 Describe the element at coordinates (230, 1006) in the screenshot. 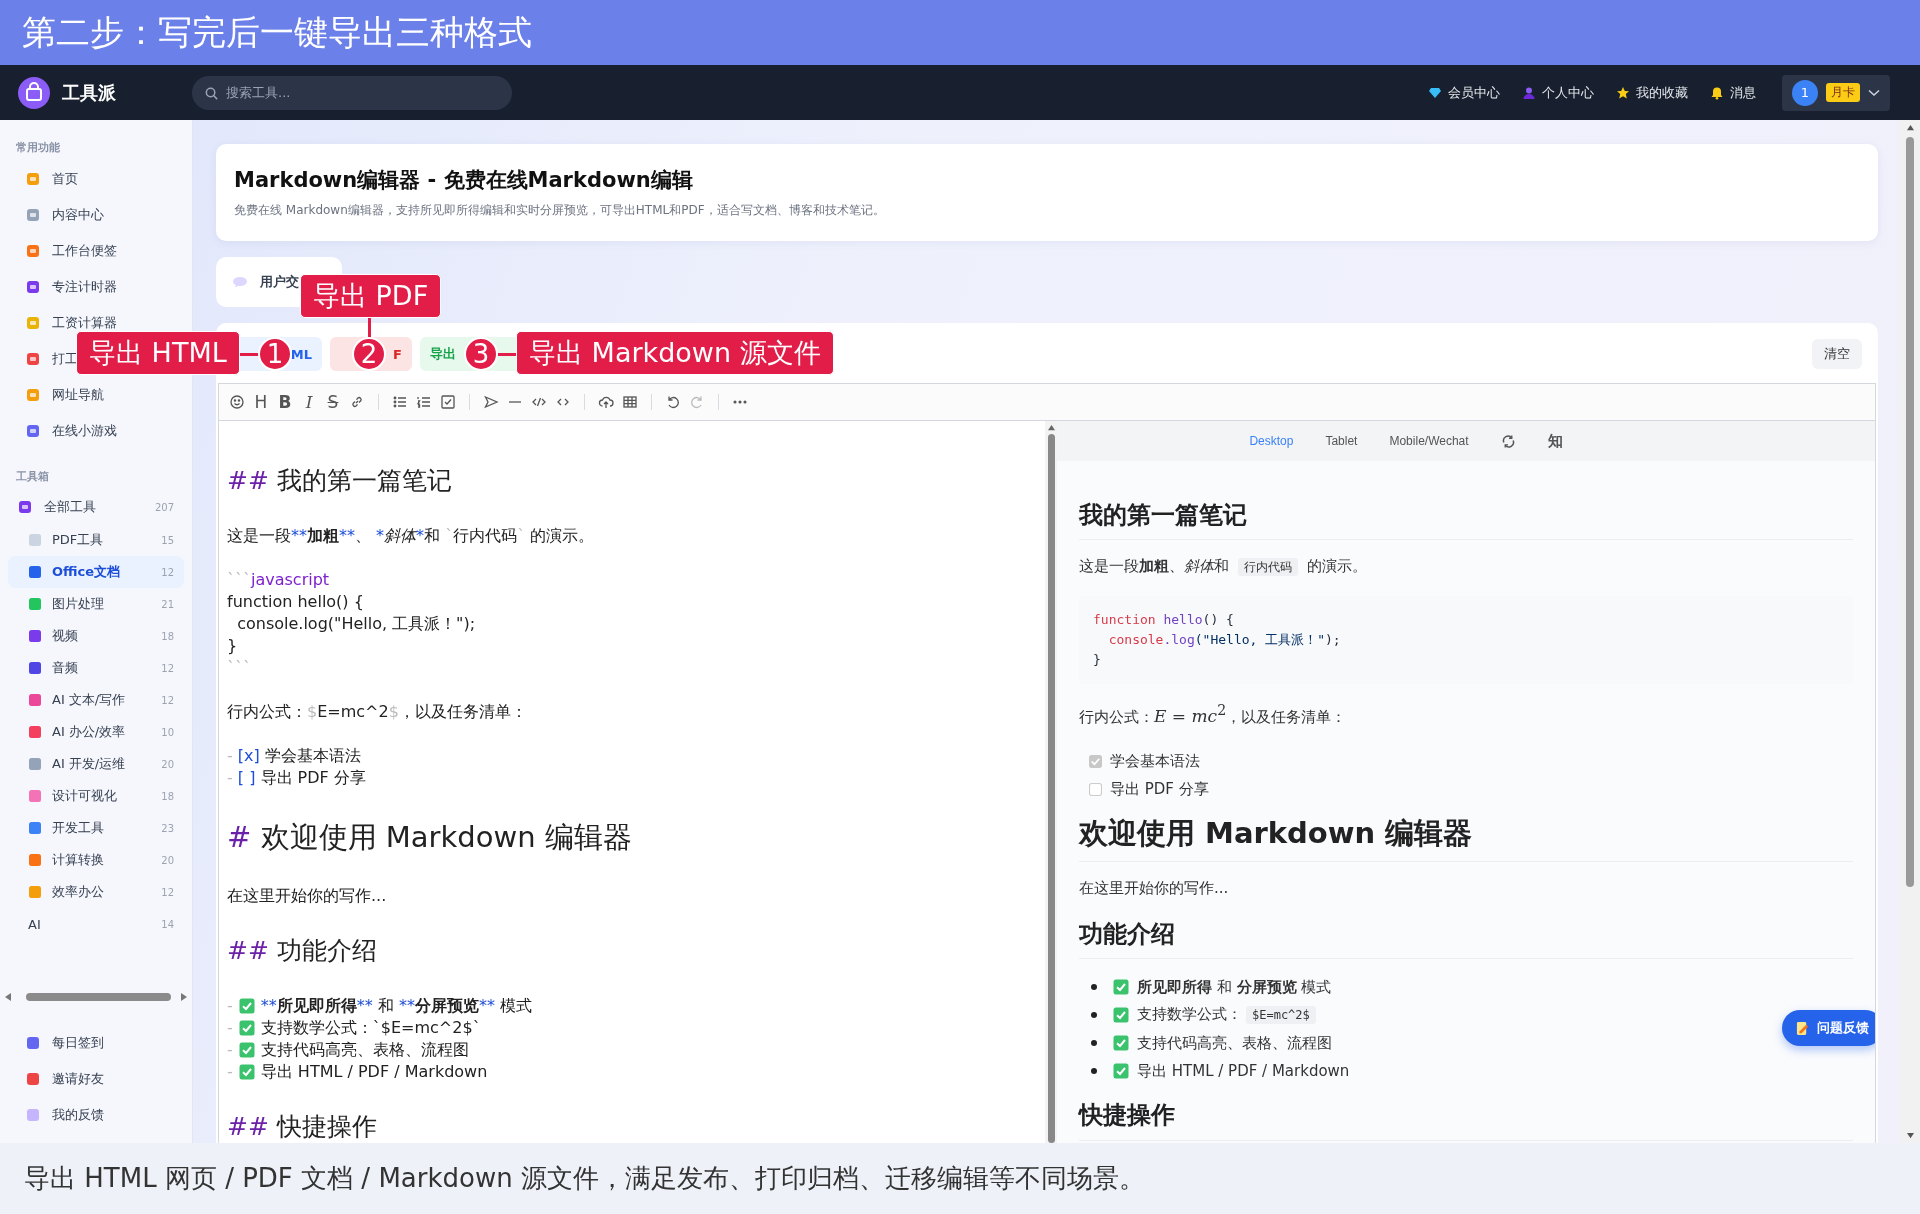

I see `list-dash: -` at that location.